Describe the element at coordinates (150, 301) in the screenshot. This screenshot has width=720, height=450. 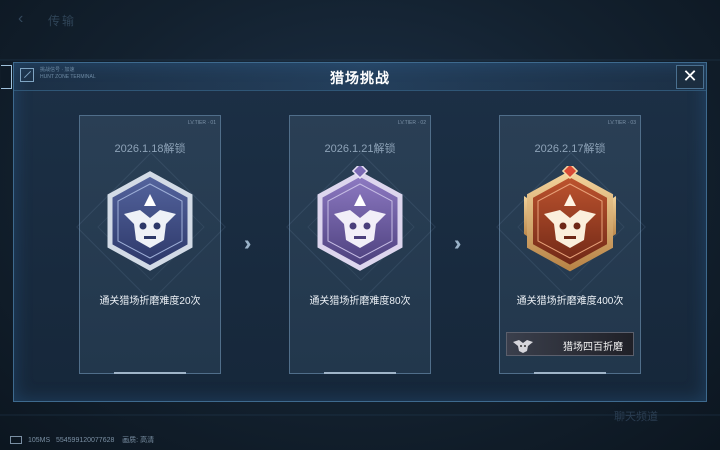
I see `challenge-description: 通关猎场折磨难度20次` at that location.